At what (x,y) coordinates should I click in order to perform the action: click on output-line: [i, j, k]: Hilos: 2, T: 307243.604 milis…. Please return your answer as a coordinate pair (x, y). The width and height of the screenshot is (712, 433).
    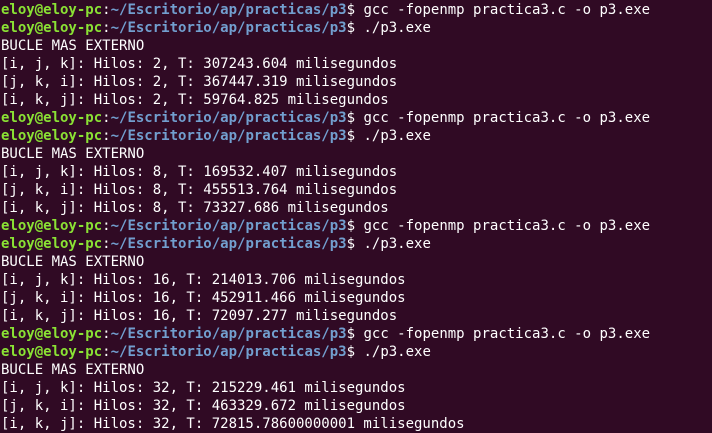
    Looking at the image, I should click on (199, 64).